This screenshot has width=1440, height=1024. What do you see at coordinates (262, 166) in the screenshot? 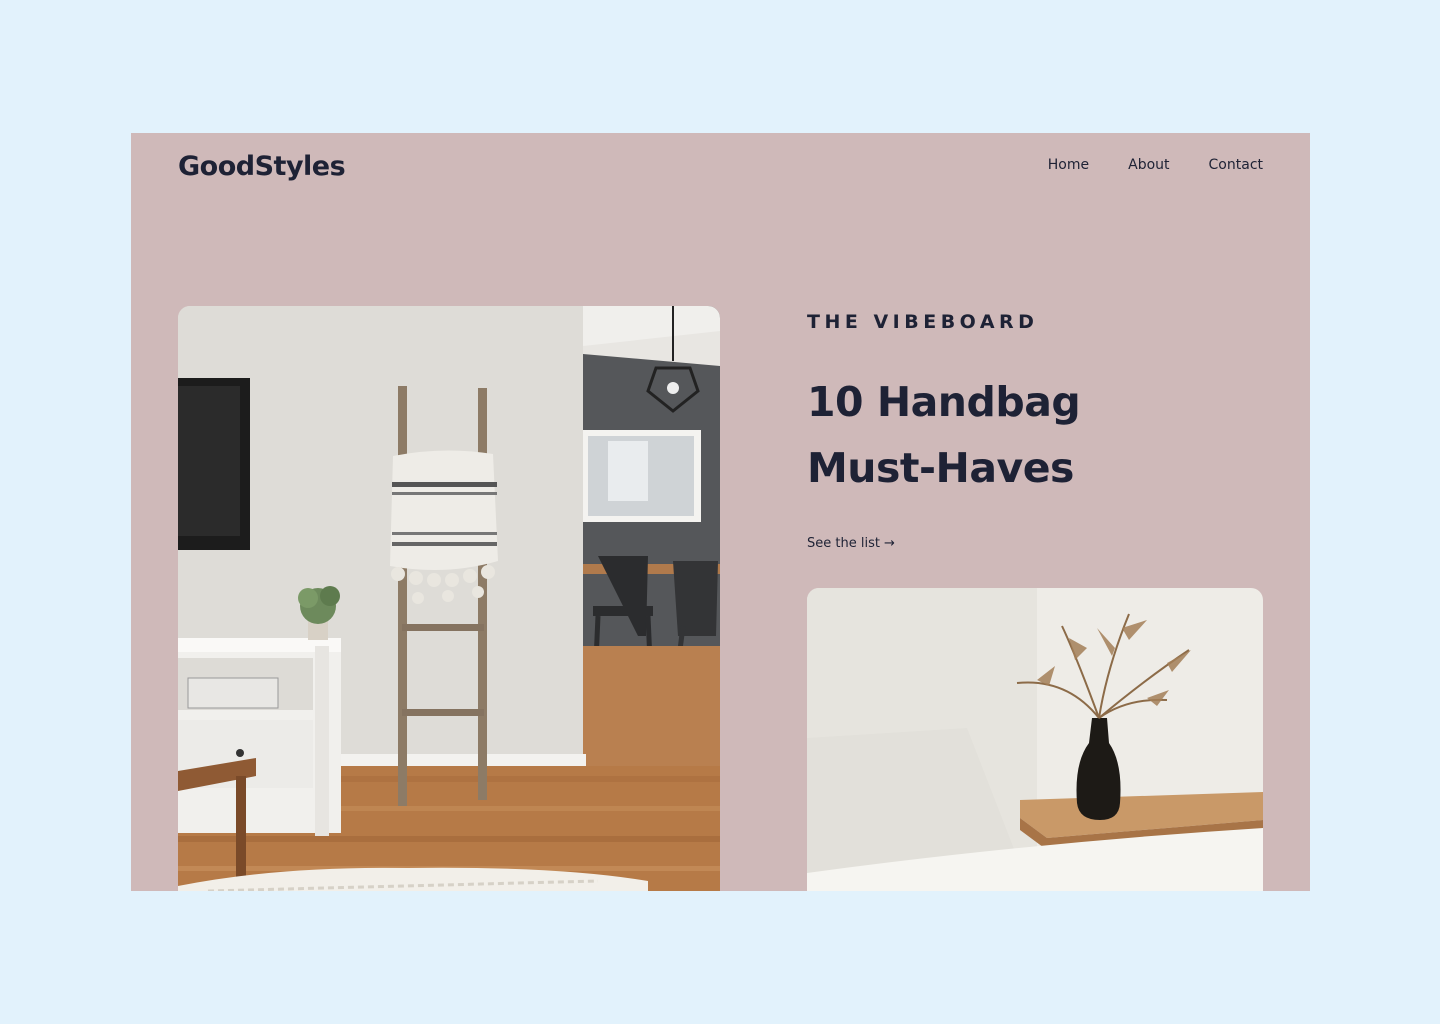
I see `brand-logo: GoodStyles` at bounding box center [262, 166].